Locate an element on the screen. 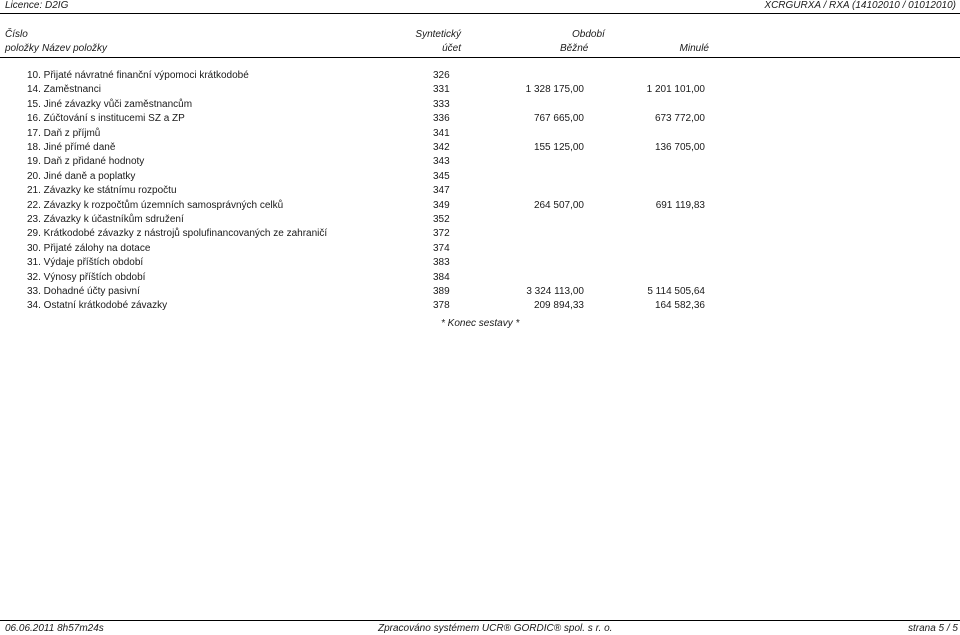  table-row: 31. Výdaje příštích období 383 is located at coordinates (480, 264).